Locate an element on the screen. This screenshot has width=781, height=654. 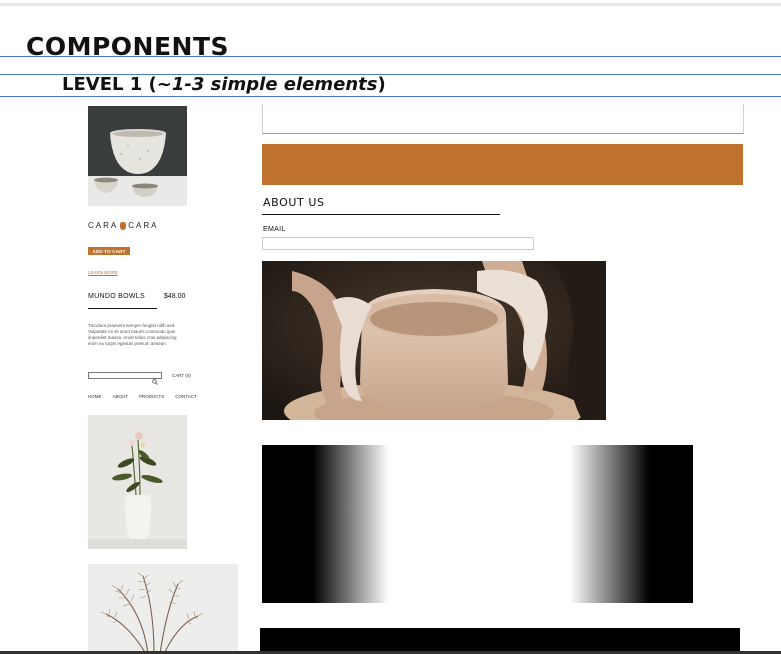
nav-item-about: ABOUT is located at coordinates (121, 396).